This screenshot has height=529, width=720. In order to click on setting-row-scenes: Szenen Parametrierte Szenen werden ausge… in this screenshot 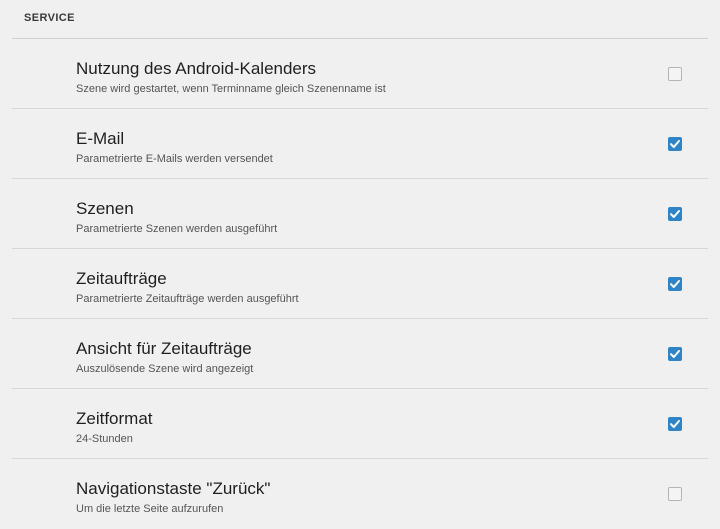, I will do `click(360, 214)`.